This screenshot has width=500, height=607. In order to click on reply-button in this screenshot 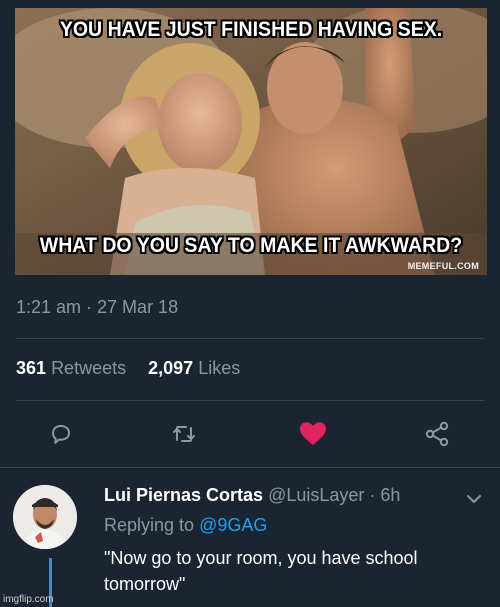, I will do `click(61, 434)`.